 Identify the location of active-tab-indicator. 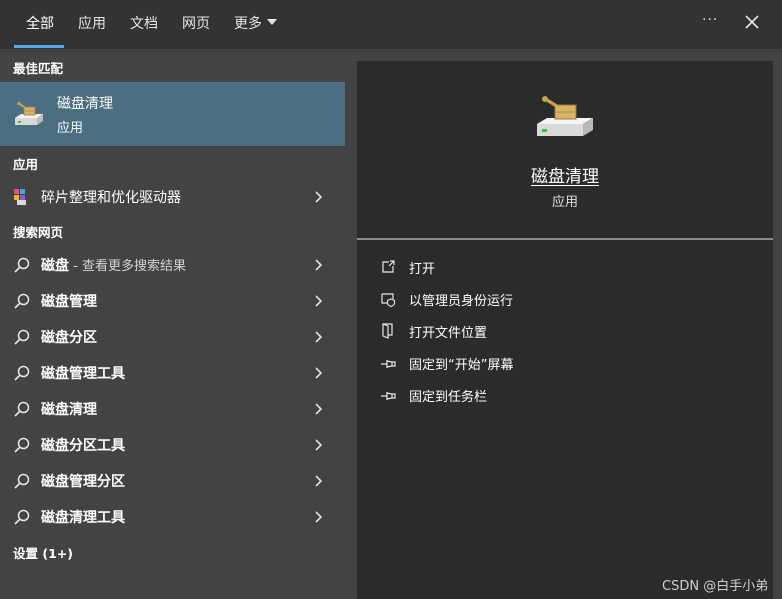
(39, 46).